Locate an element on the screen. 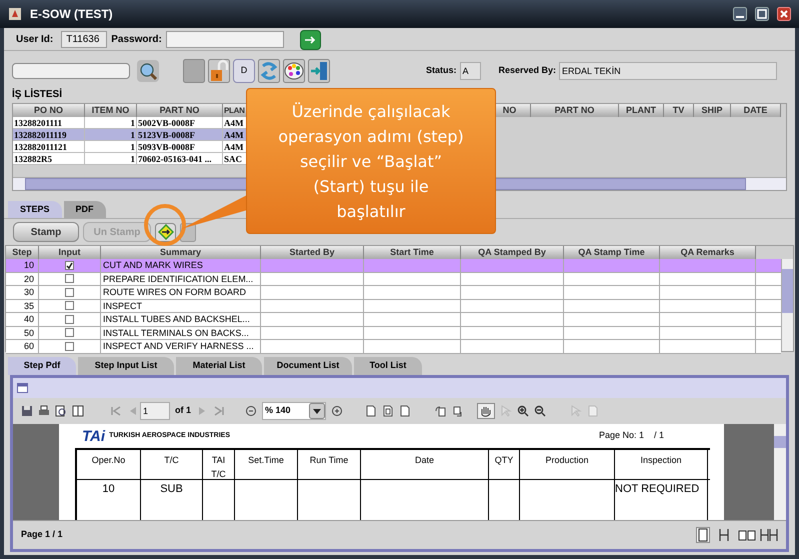 The image size is (799, 559). status-field: A is located at coordinates (470, 71).